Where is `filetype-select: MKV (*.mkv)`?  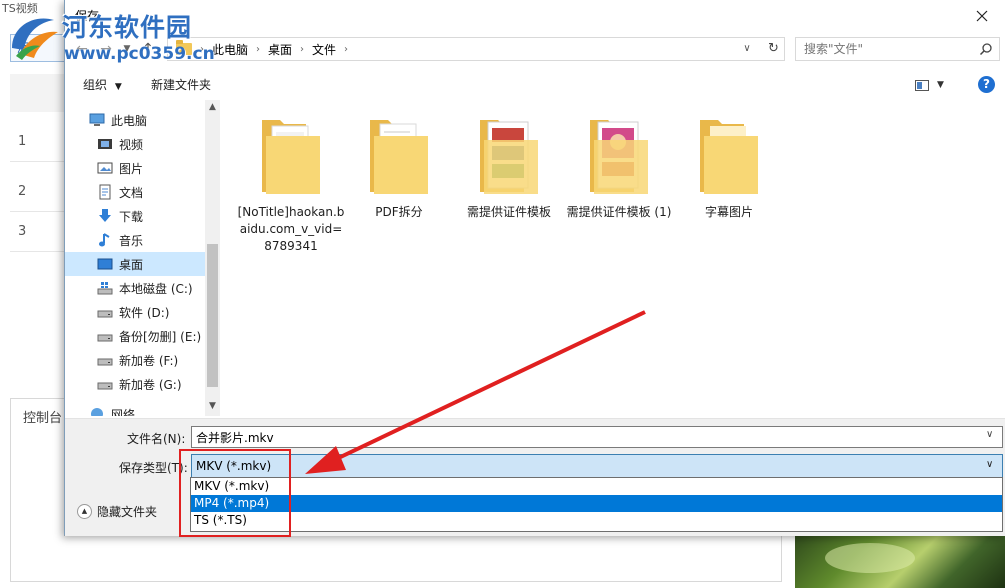
filetype-select: MKV (*.mkv) is located at coordinates (597, 466).